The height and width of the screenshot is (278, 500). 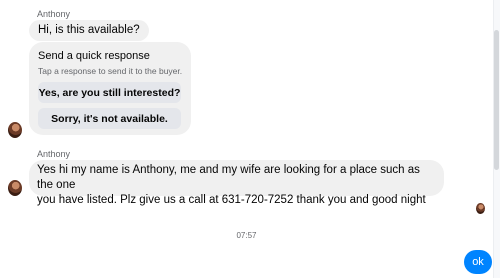 I want to click on scrollbar, so click(x=496, y=139).